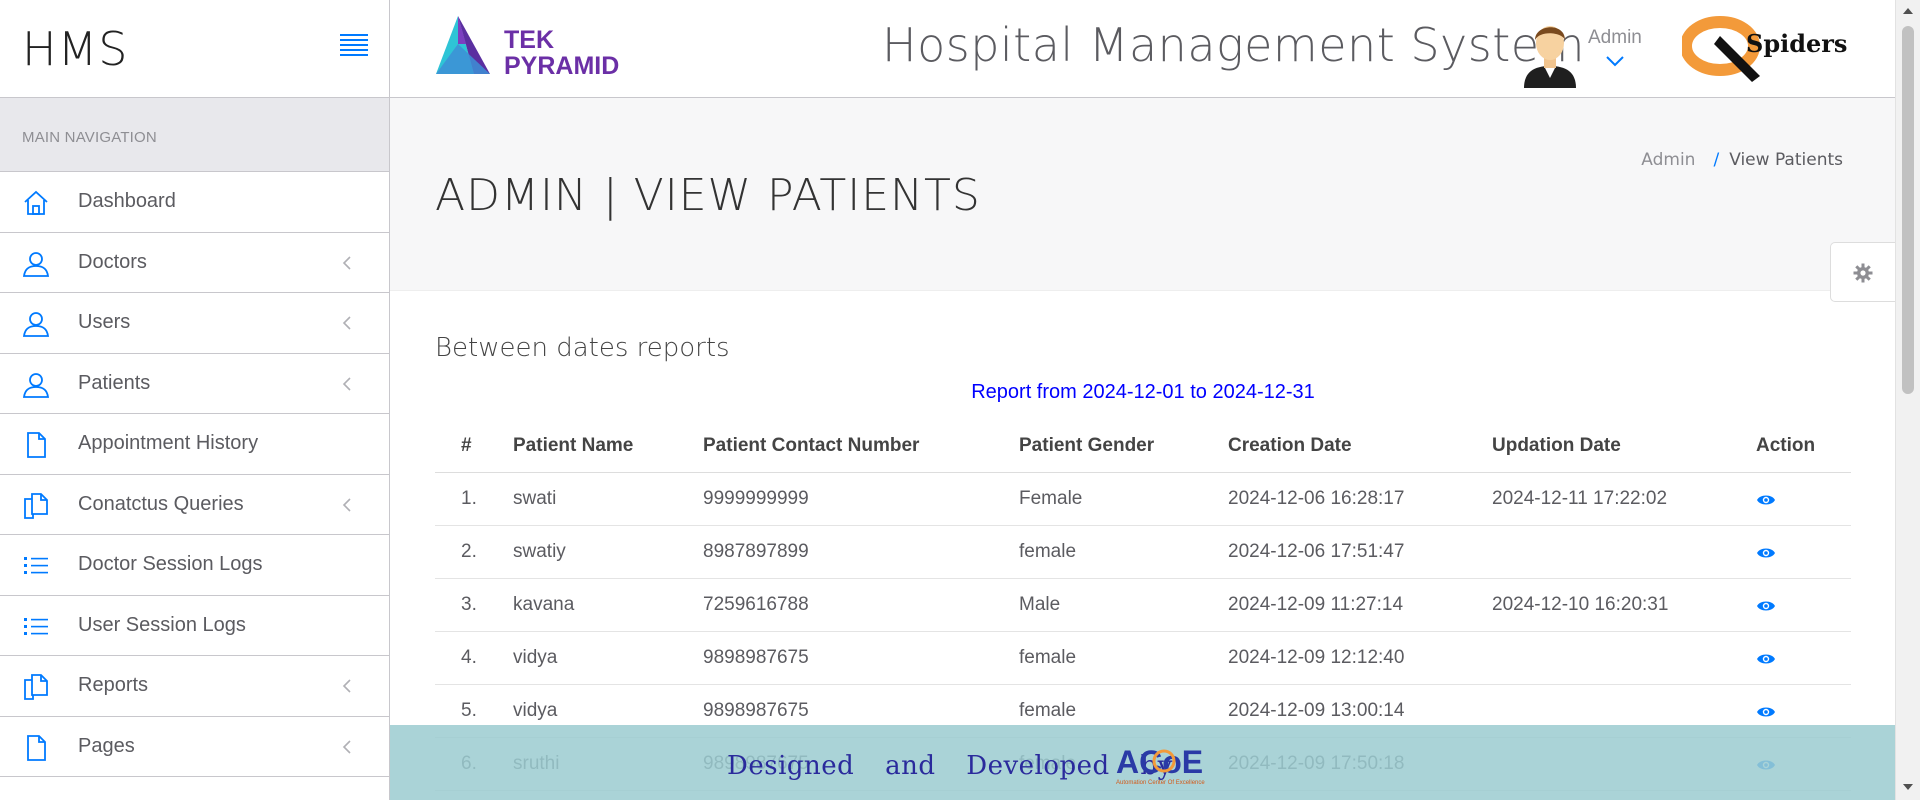  I want to click on row-number: 3., so click(474, 605).